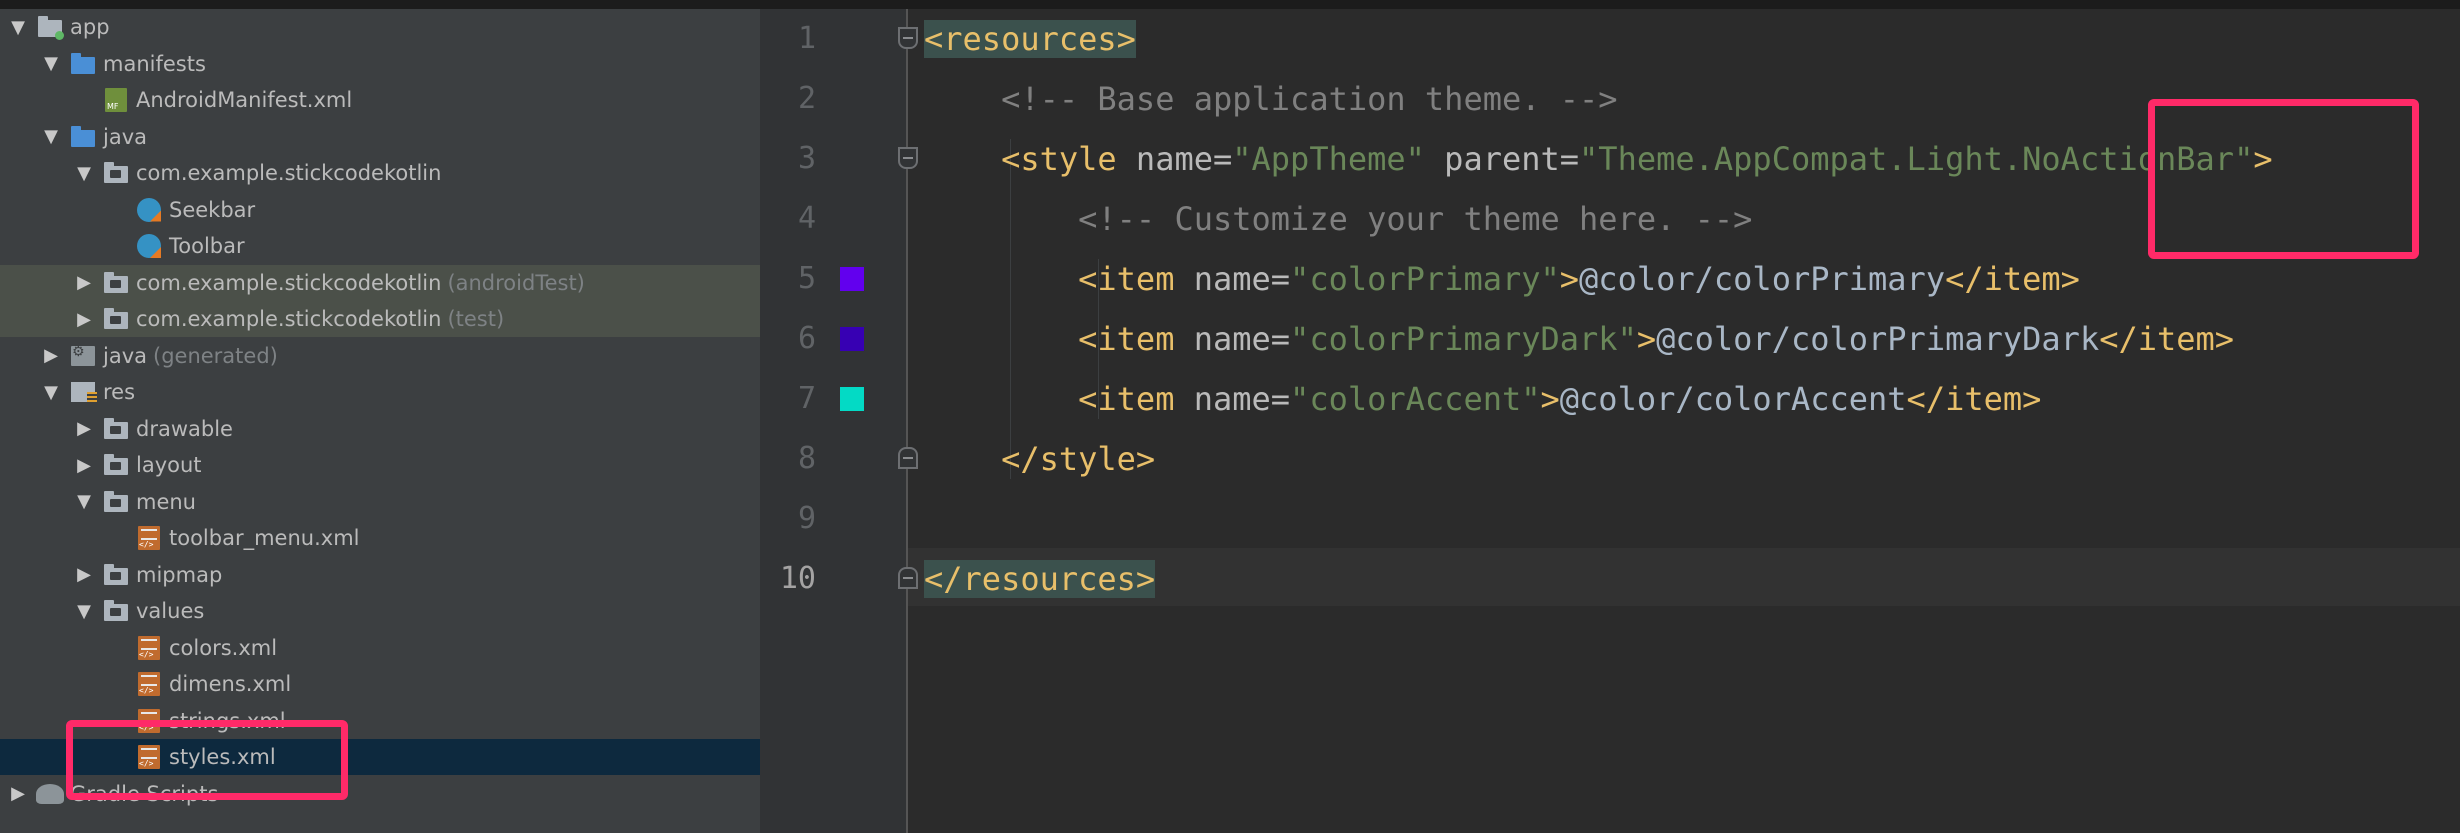 The height and width of the screenshot is (833, 2460). I want to click on tree-item-qualifier: (generated), so click(215, 355).